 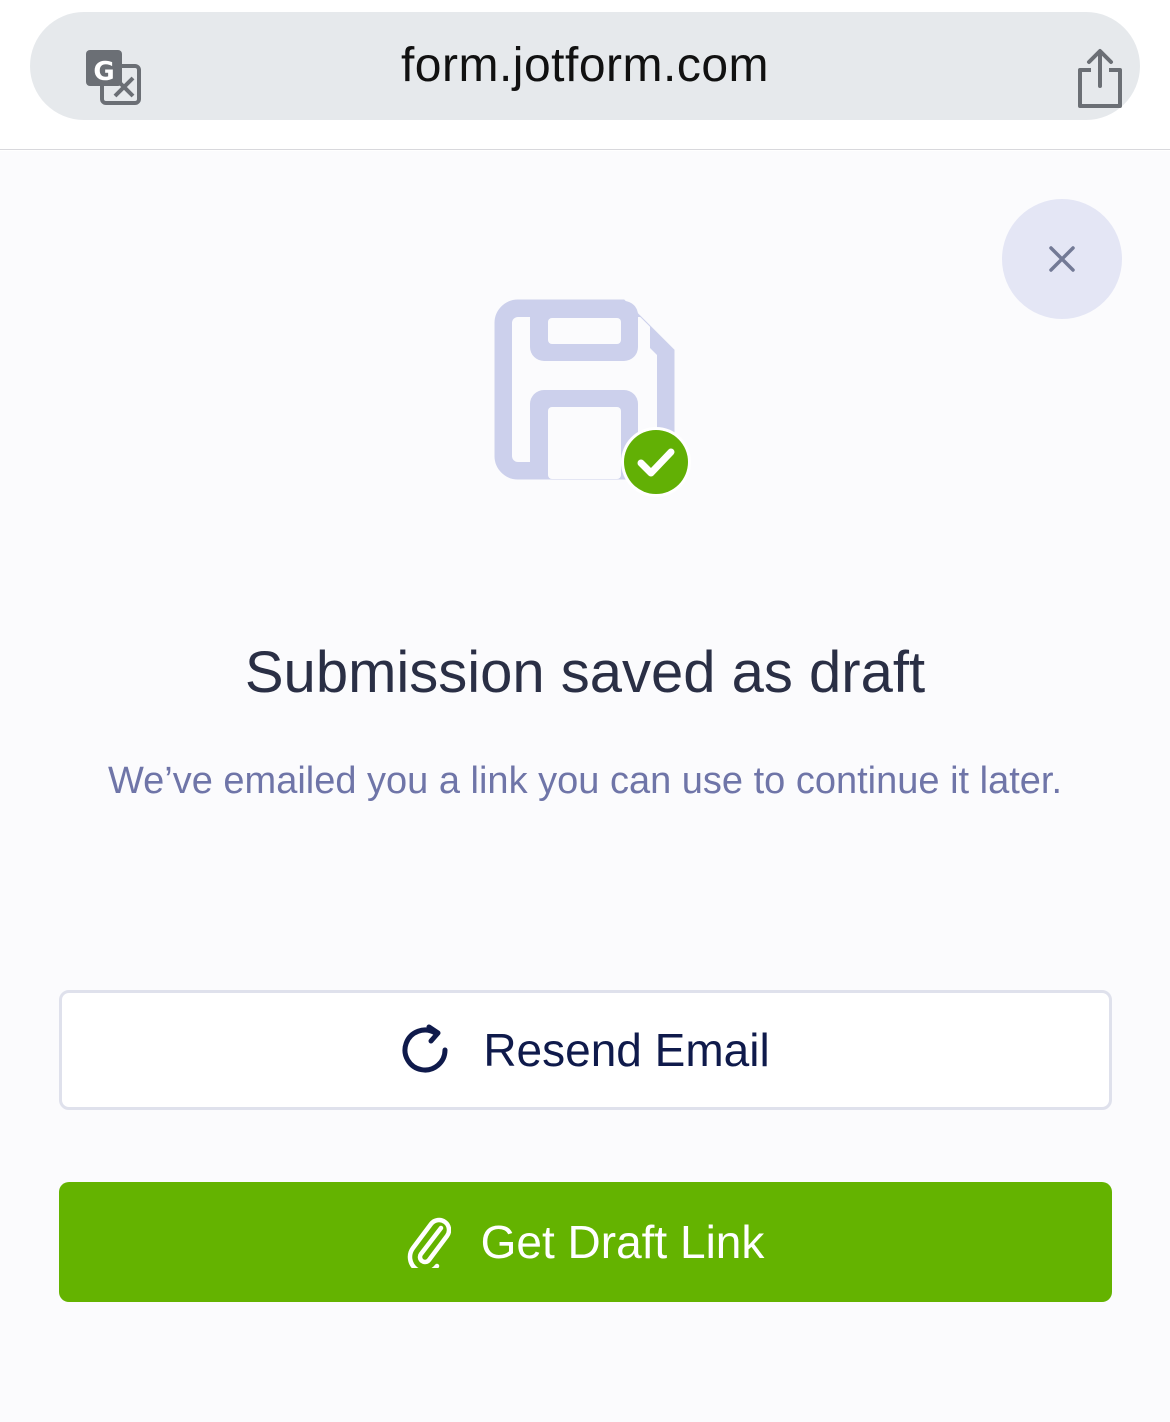 I want to click on url-text: form.jotform.com, so click(x=585, y=66).